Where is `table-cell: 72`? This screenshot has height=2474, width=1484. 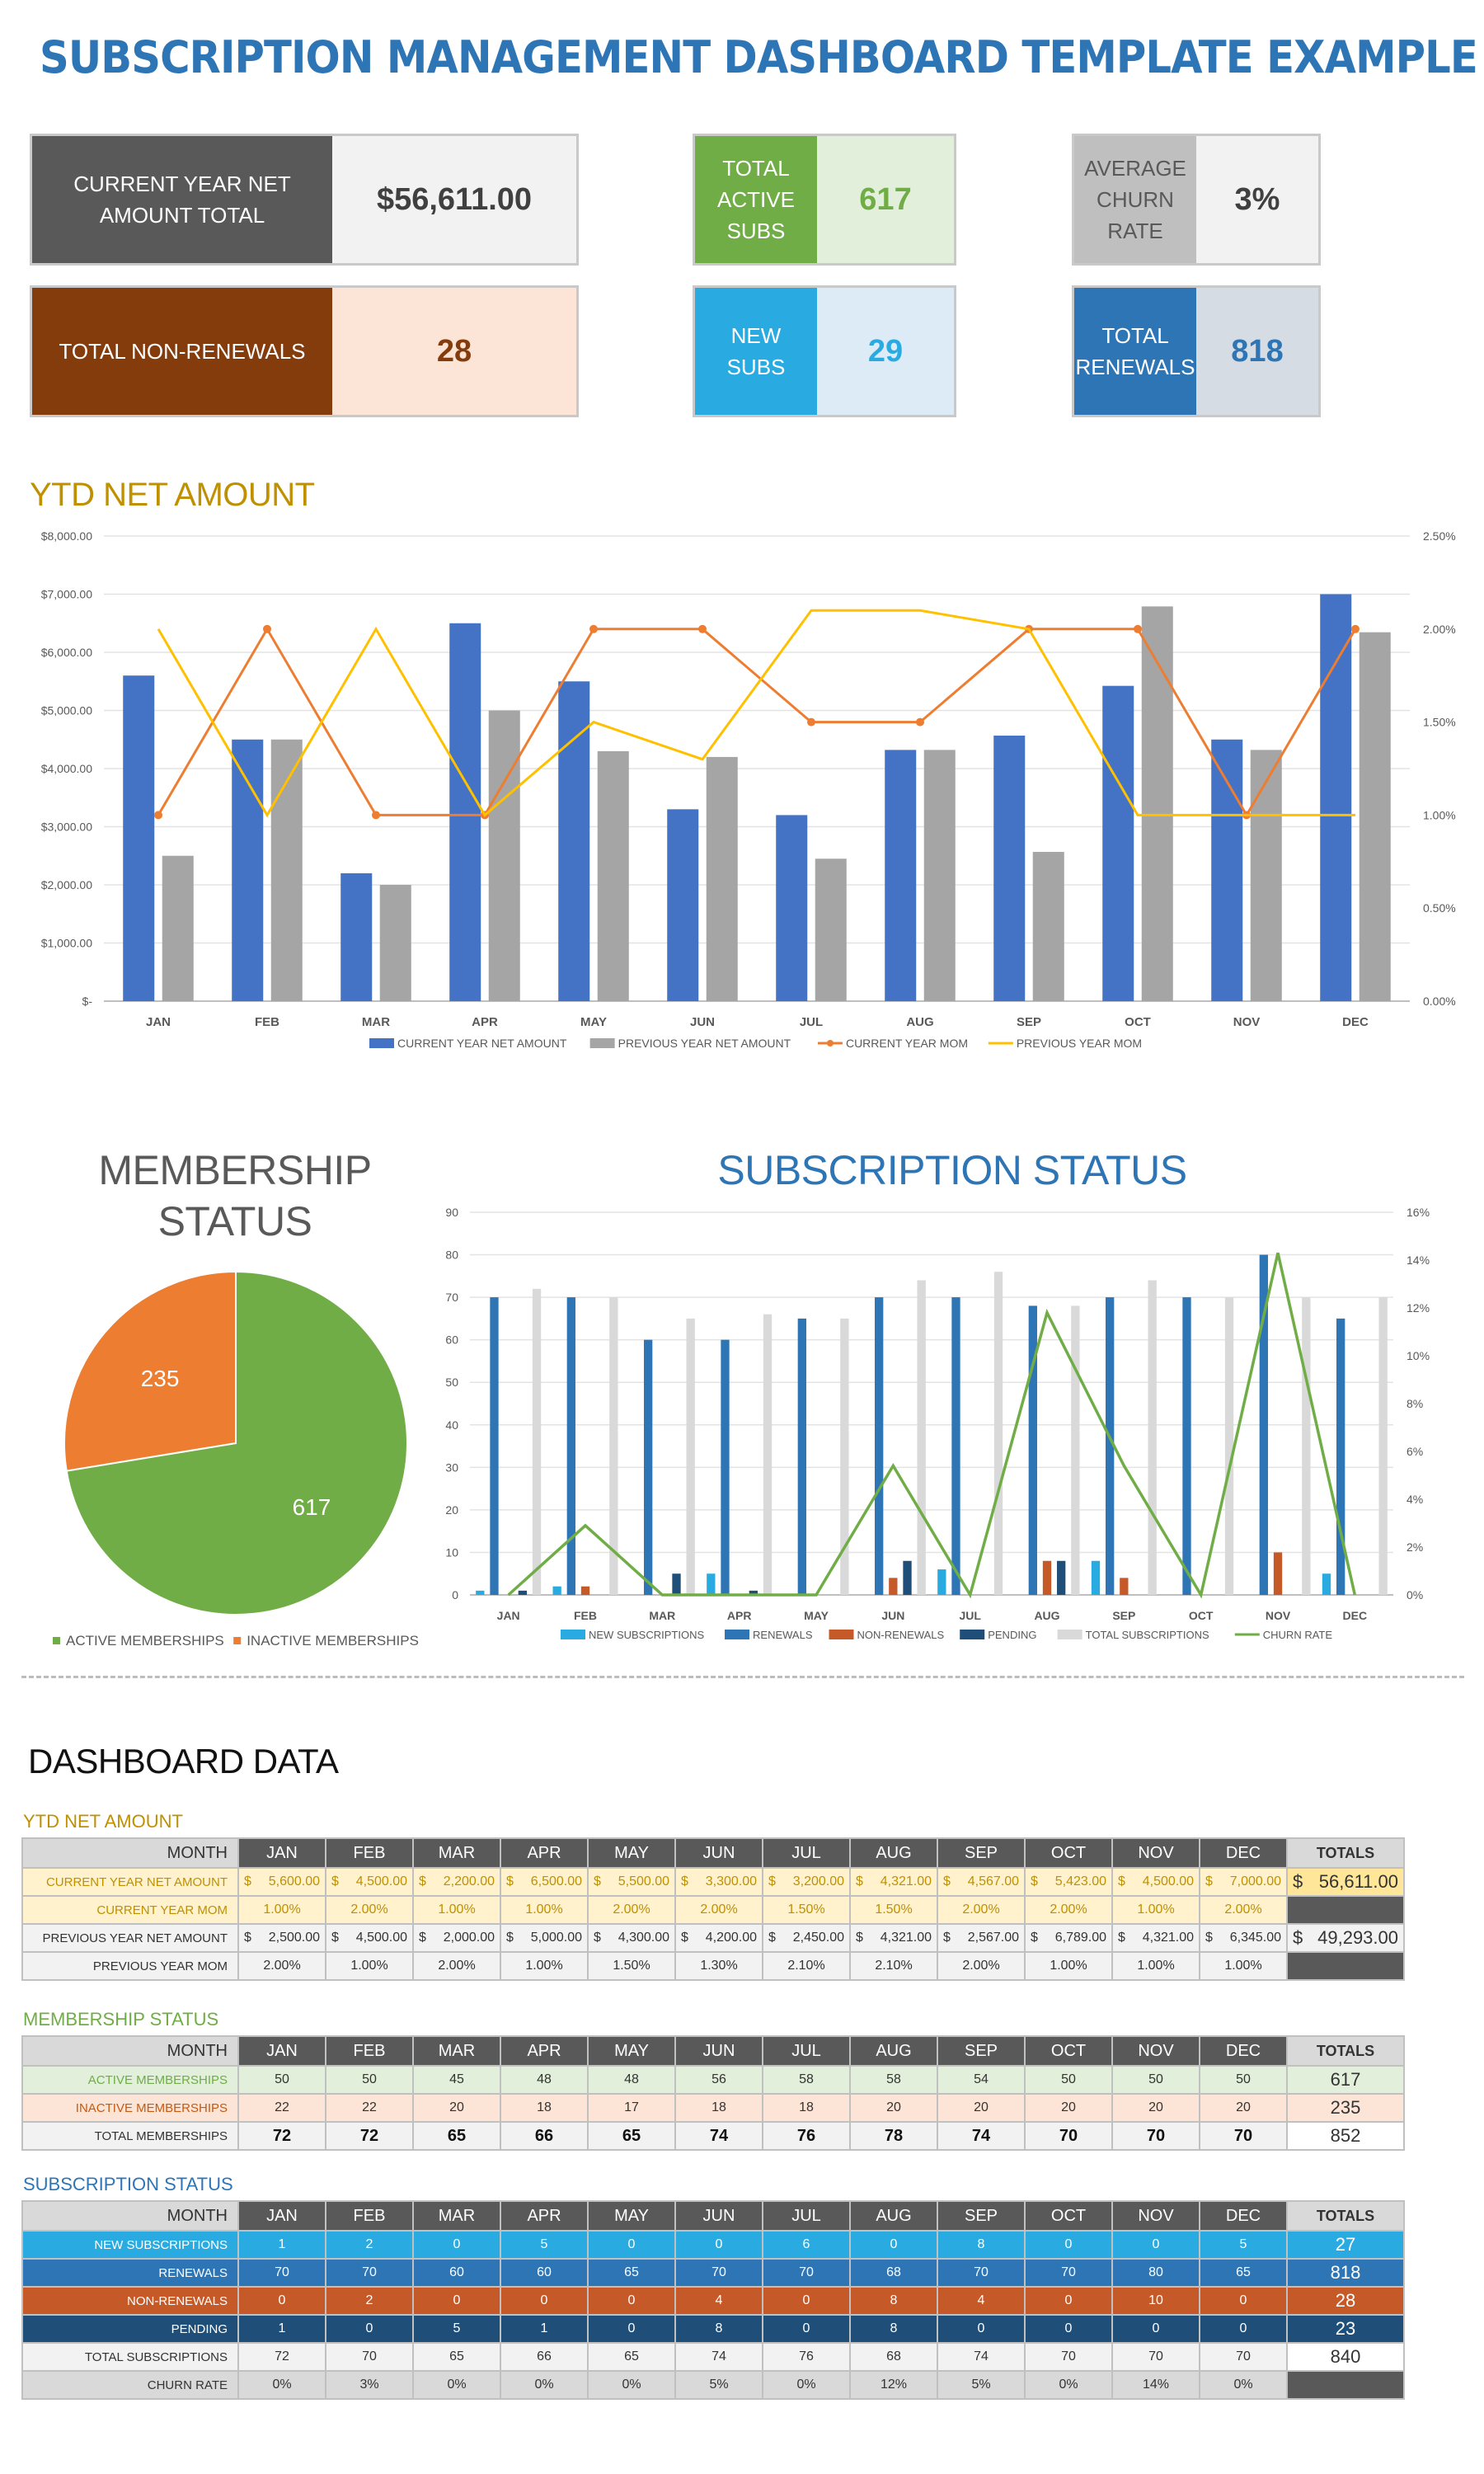
table-cell: 72 is located at coordinates (281, 2357).